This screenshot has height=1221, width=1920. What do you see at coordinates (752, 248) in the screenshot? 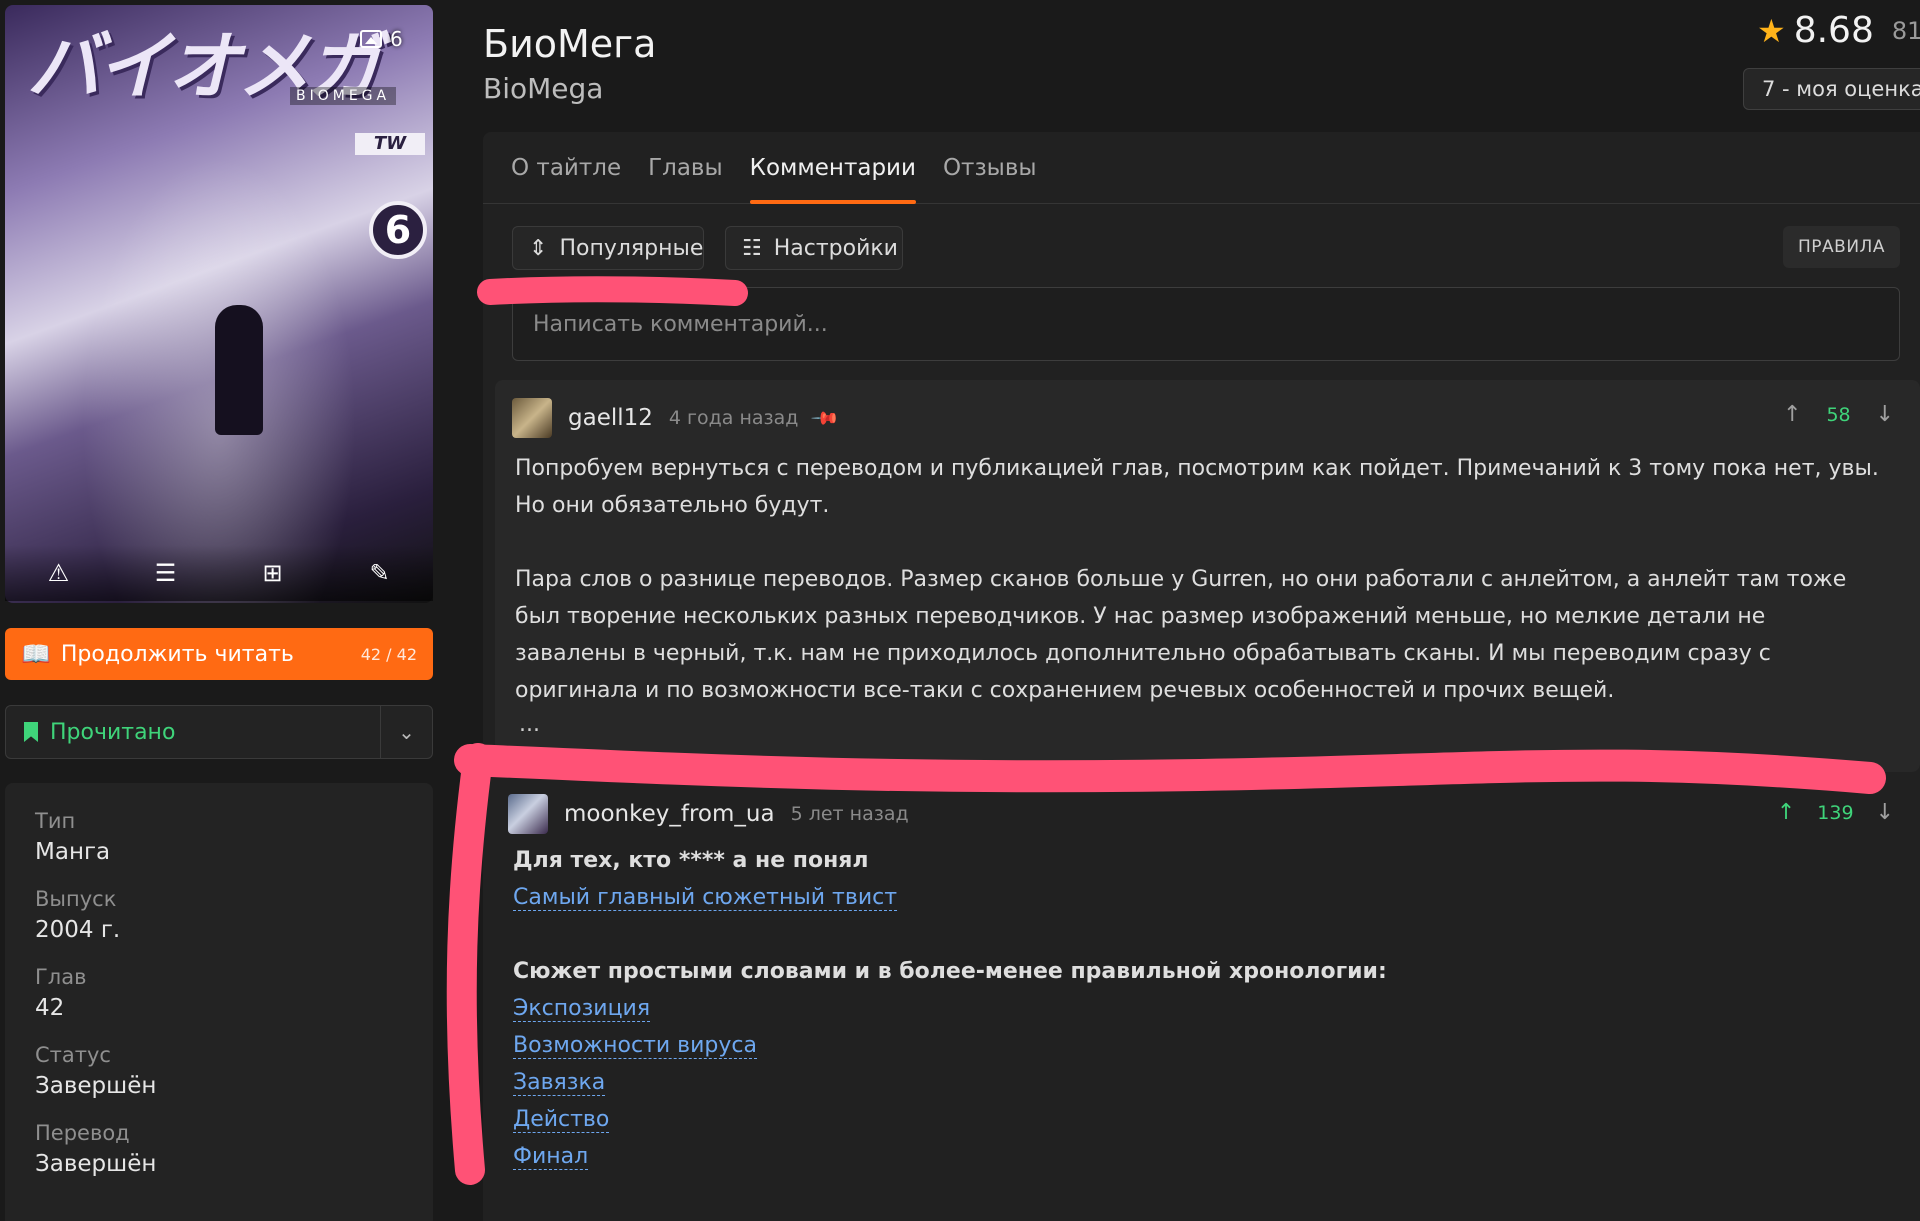
I see `sliders-icon: ☷` at bounding box center [752, 248].